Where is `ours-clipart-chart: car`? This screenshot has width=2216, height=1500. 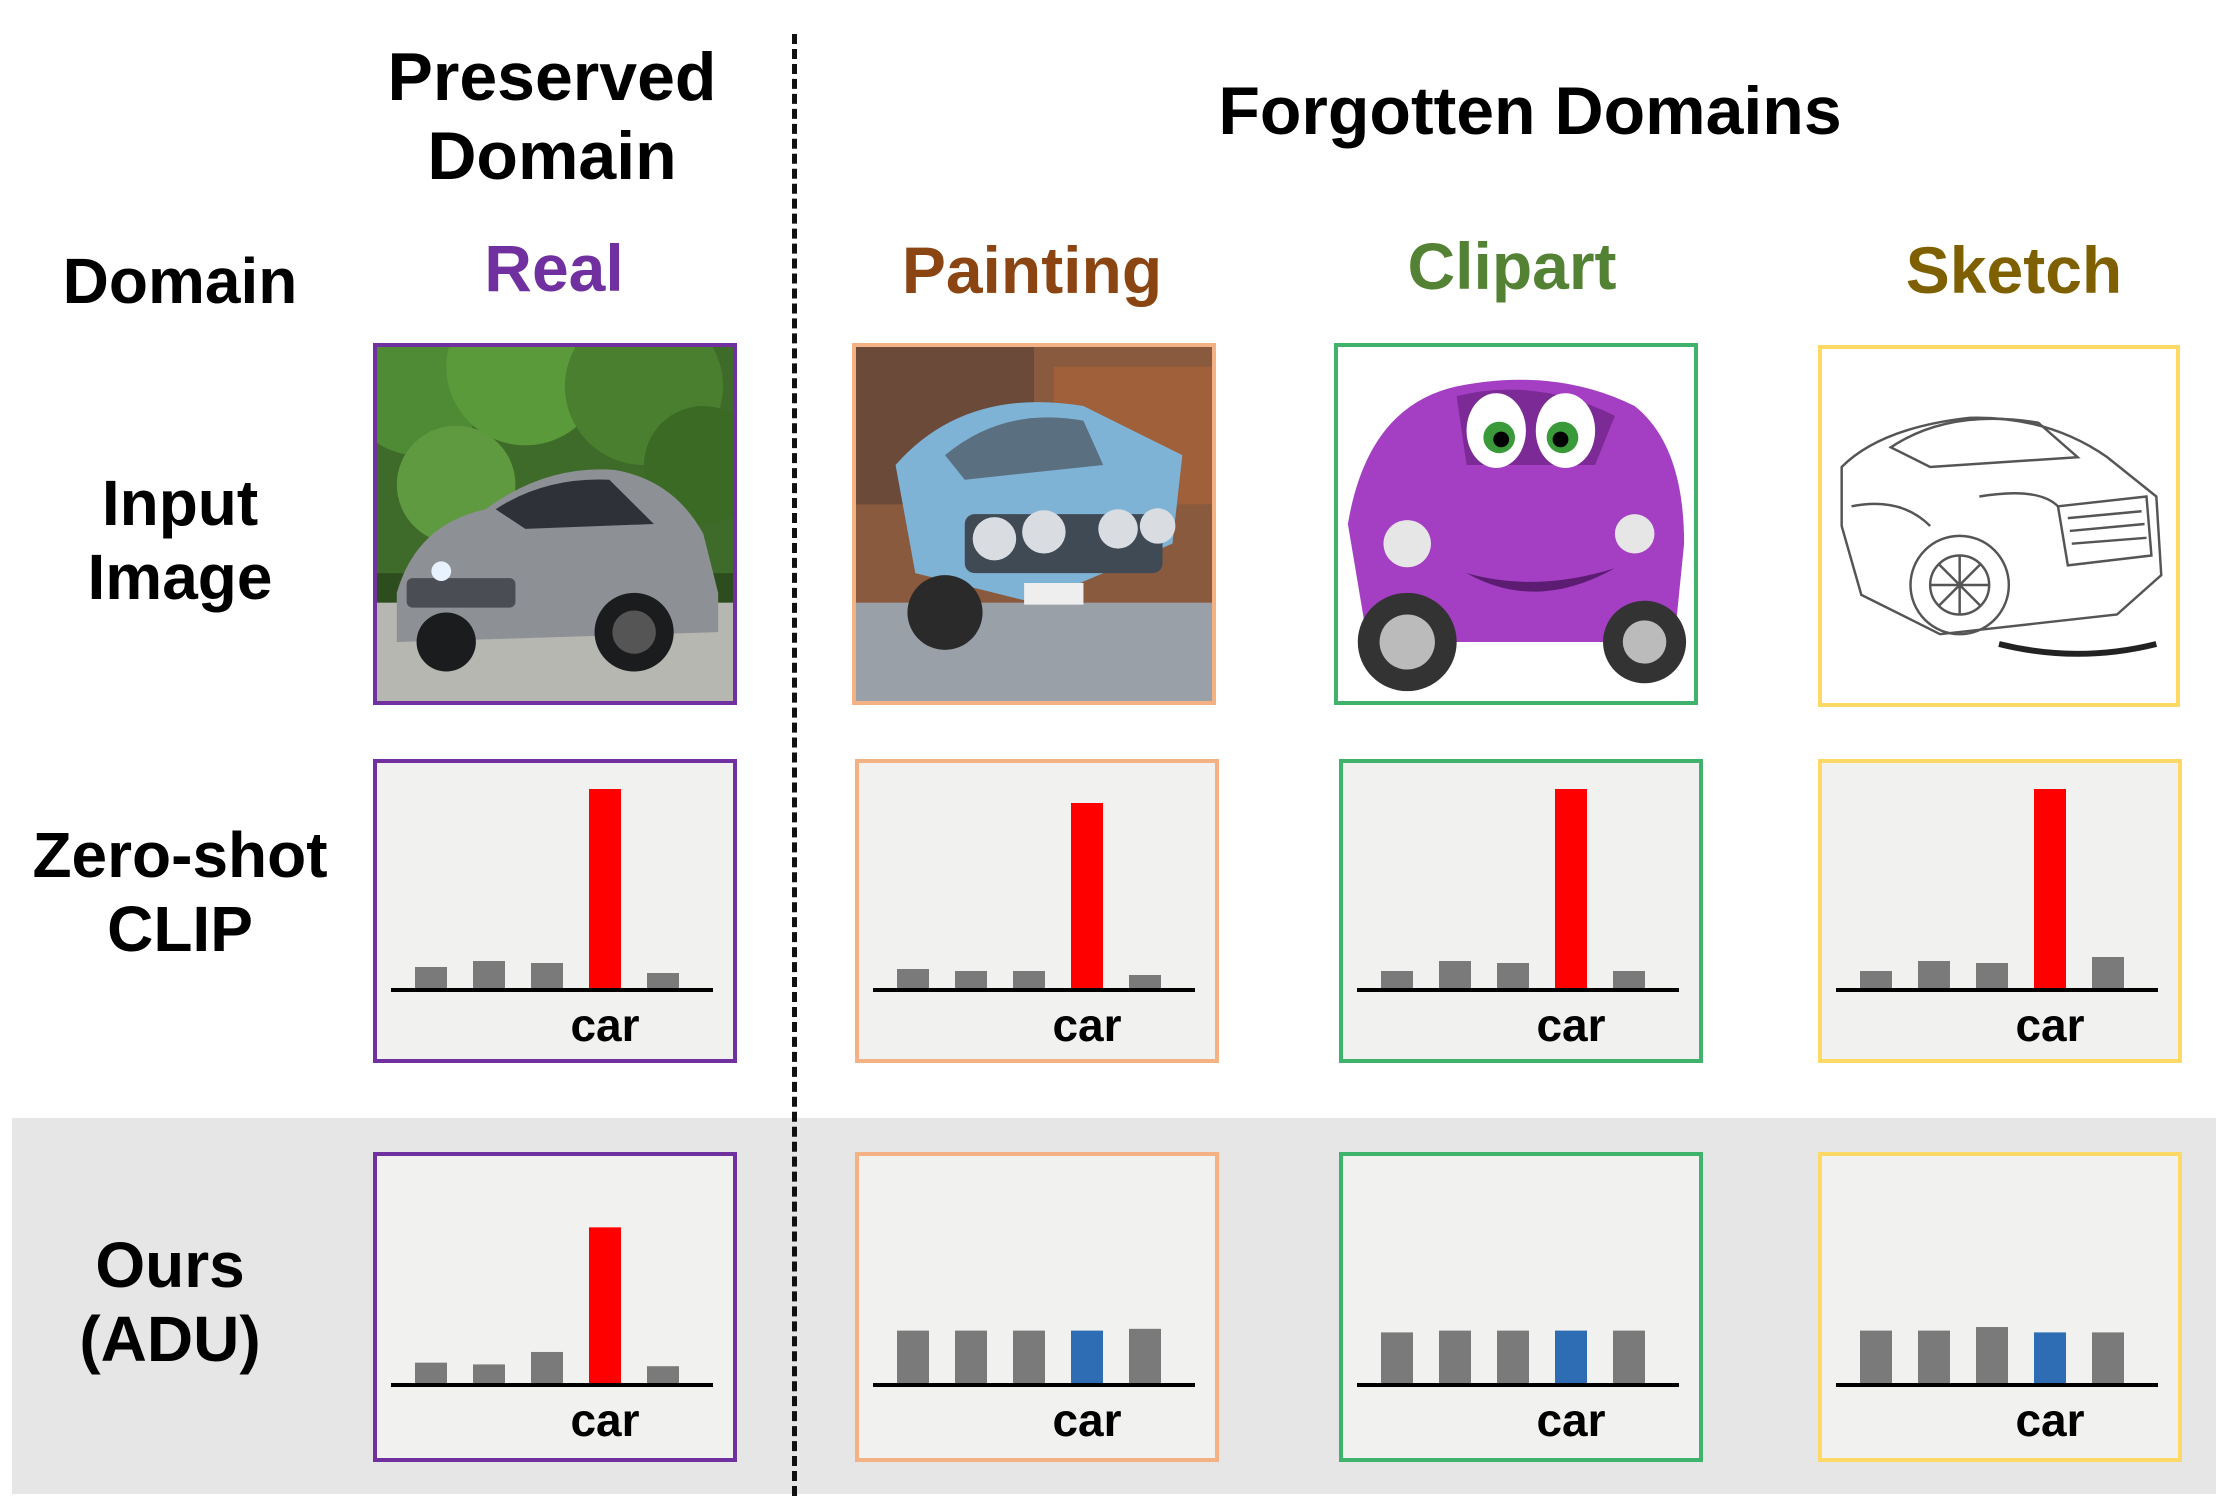
ours-clipart-chart: car is located at coordinates (1521, 1307).